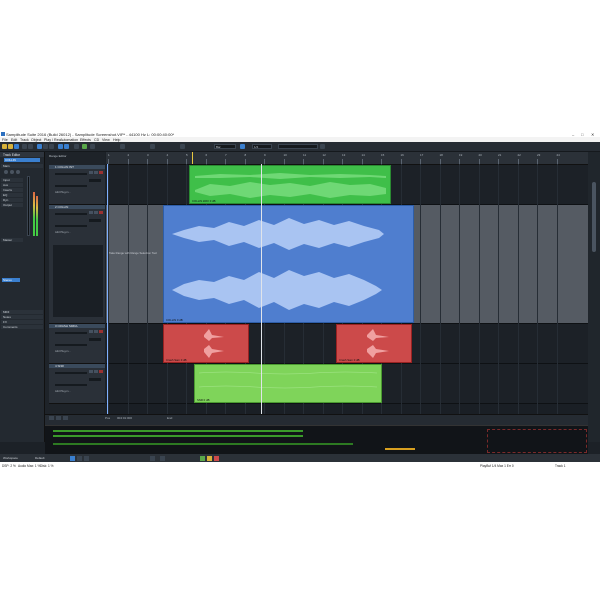 The image size is (600, 600). What do you see at coordinates (22, 166) in the screenshot?
I see `section-main: Main` at bounding box center [22, 166].